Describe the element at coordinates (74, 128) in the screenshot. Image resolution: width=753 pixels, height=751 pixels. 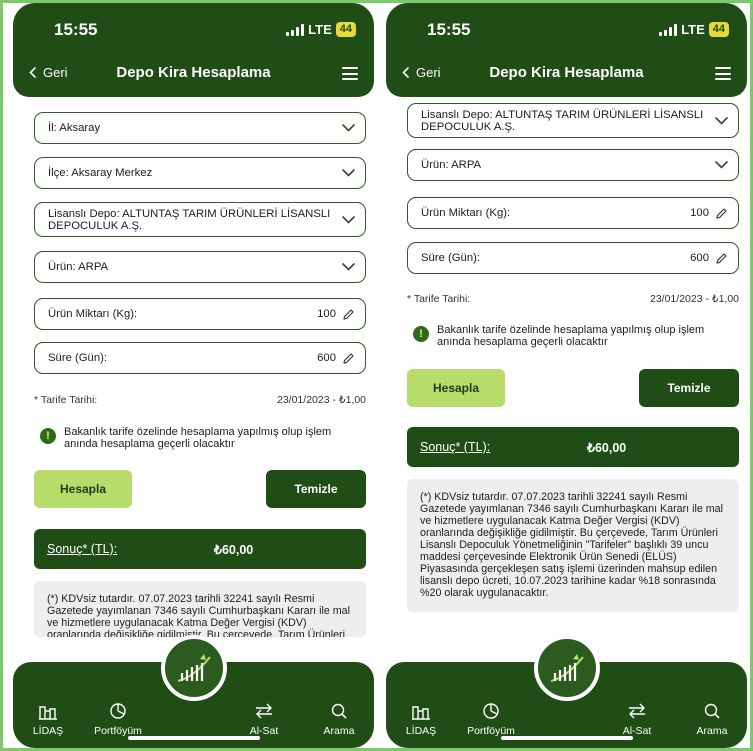
I see `province-select-label: İl: Aksaray` at that location.